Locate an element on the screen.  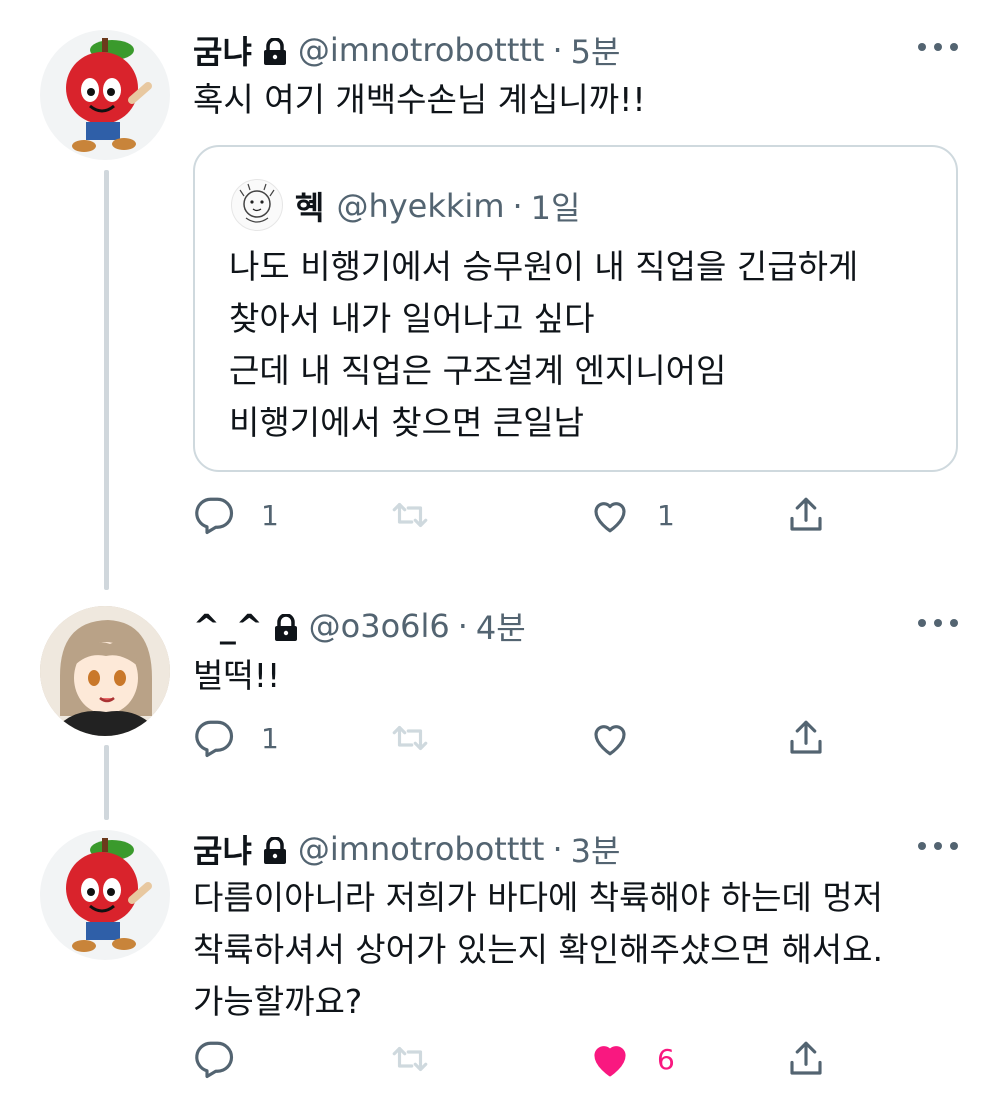
tweet-header: ^_^ @o3o6l6 · 4분 is located at coordinates (359, 626).